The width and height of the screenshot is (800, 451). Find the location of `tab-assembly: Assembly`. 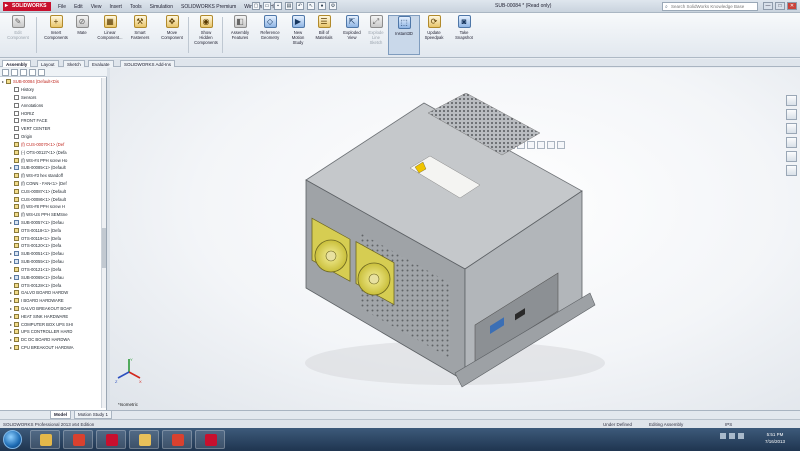

tab-assembly: Assembly is located at coordinates (17, 63).